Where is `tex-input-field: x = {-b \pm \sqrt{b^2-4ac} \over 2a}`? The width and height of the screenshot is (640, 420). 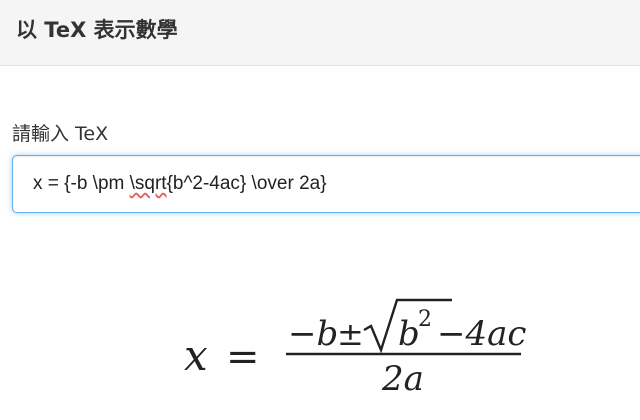
tex-input-field: x = {-b \pm \sqrt{b^2-4ac} \over 2a} is located at coordinates (326, 184).